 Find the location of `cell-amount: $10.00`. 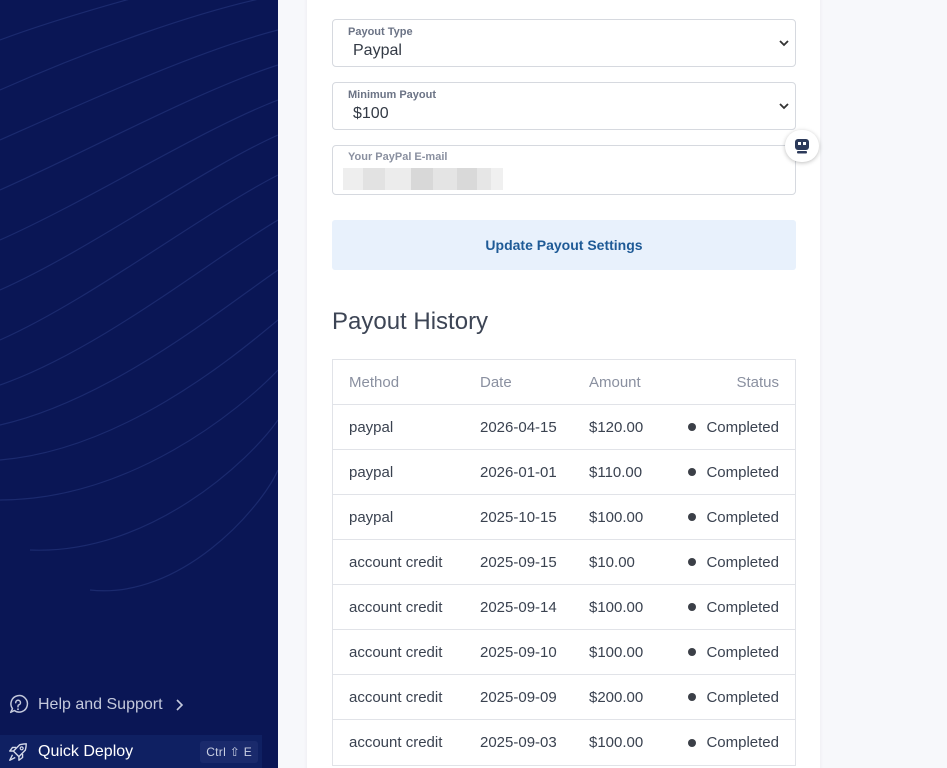

cell-amount: $10.00 is located at coordinates (612, 562).